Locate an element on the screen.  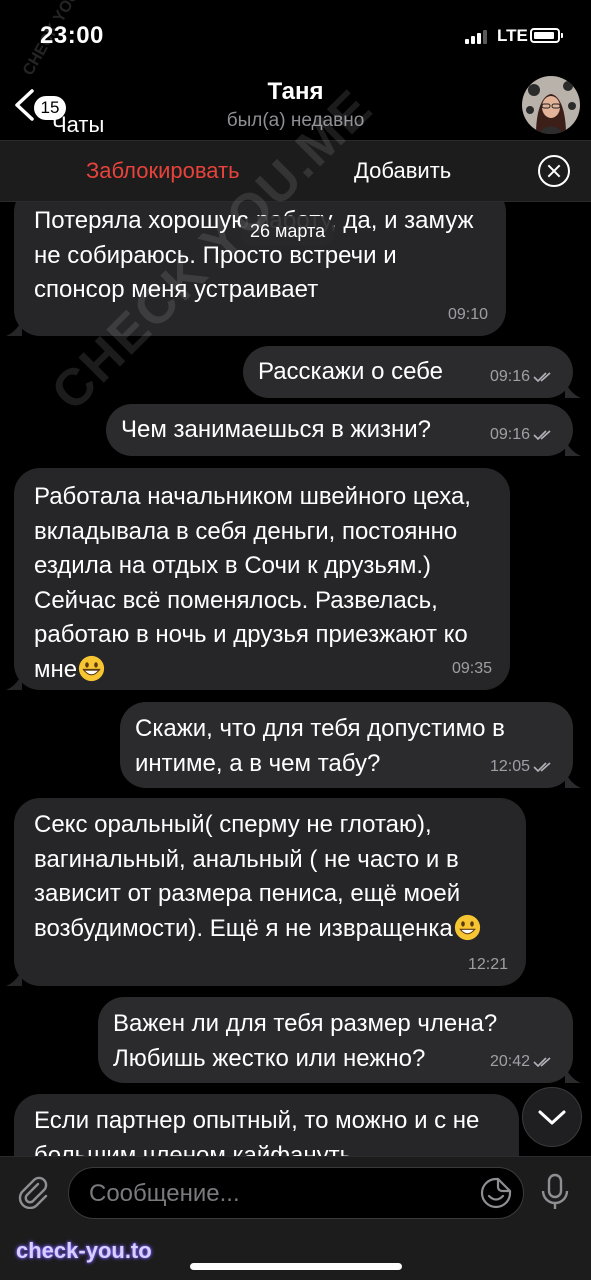
chat-title: Таня is located at coordinates (295, 92).